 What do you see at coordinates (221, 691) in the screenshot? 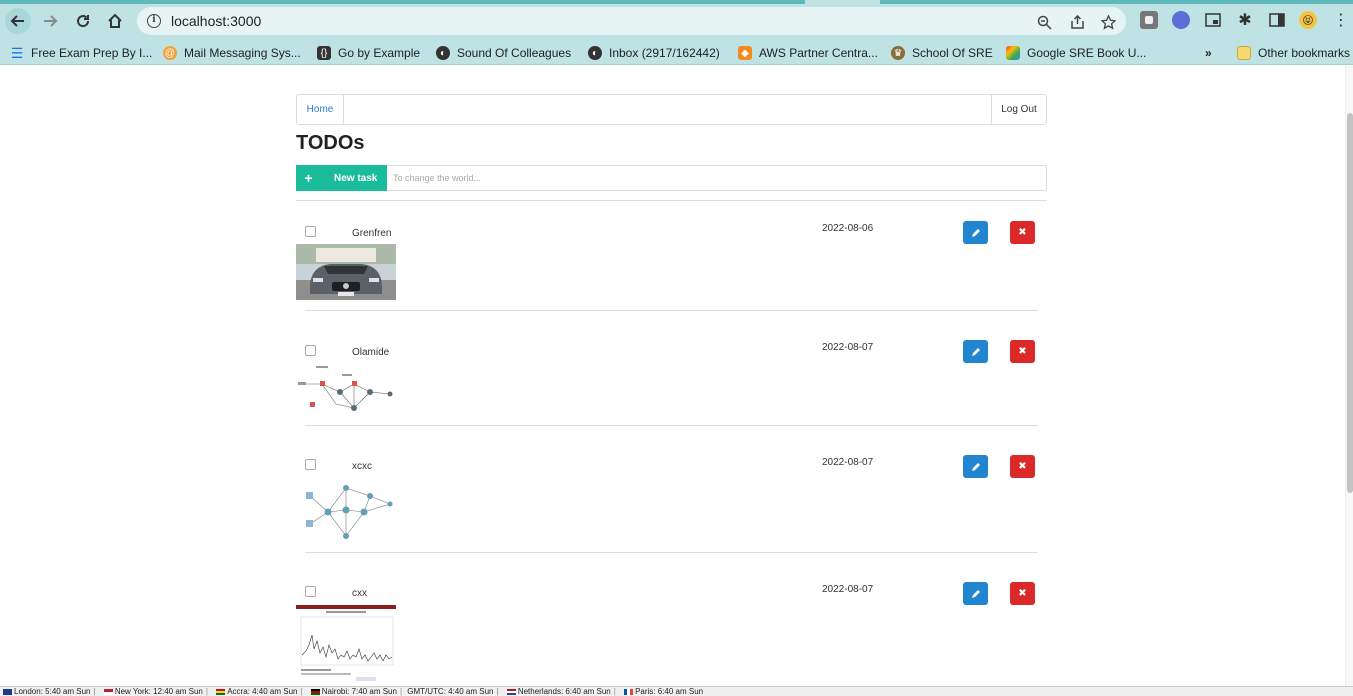
I see `ghana-flag-icon` at bounding box center [221, 691].